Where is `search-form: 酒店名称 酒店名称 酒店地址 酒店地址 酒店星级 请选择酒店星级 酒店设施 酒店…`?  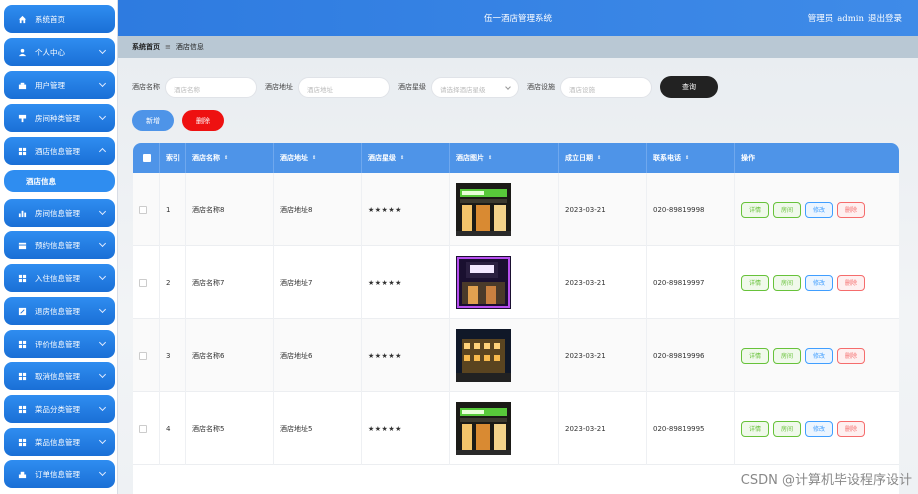 search-form: 酒店名称 酒店名称 酒店地址 酒店地址 酒店星级 请选择酒店星级 酒店设施 酒店… is located at coordinates (425, 87).